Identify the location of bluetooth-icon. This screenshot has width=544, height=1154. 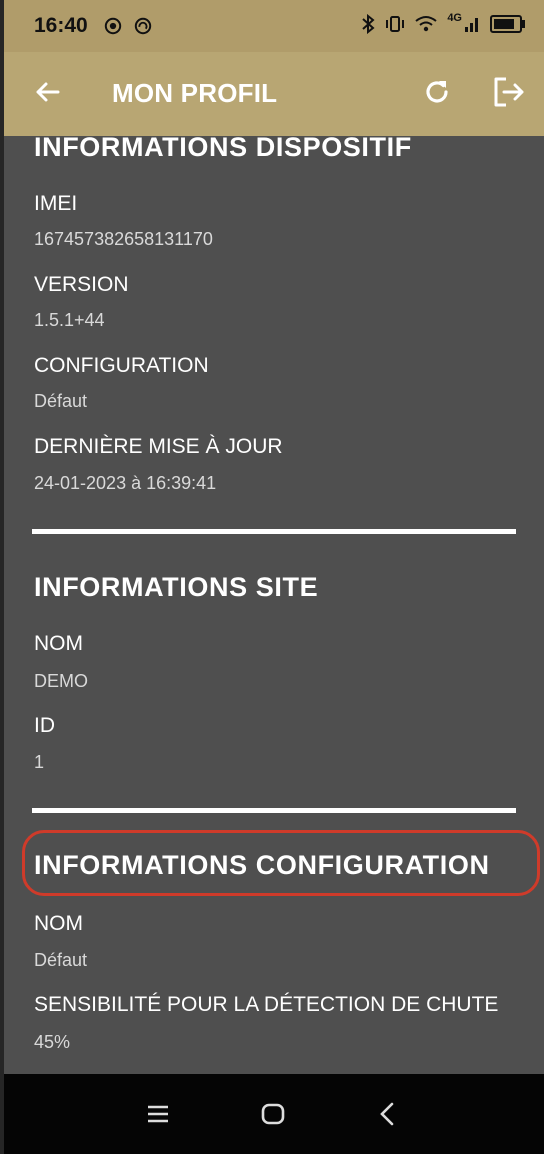
(368, 24).